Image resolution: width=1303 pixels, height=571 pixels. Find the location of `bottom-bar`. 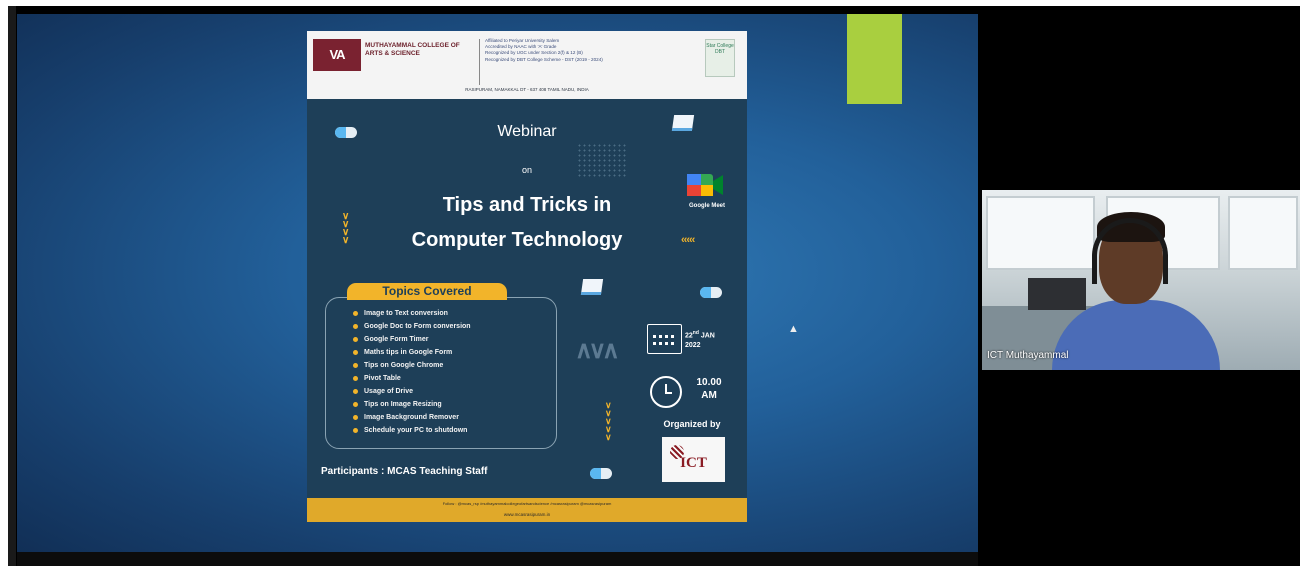

bottom-bar is located at coordinates (497, 559).